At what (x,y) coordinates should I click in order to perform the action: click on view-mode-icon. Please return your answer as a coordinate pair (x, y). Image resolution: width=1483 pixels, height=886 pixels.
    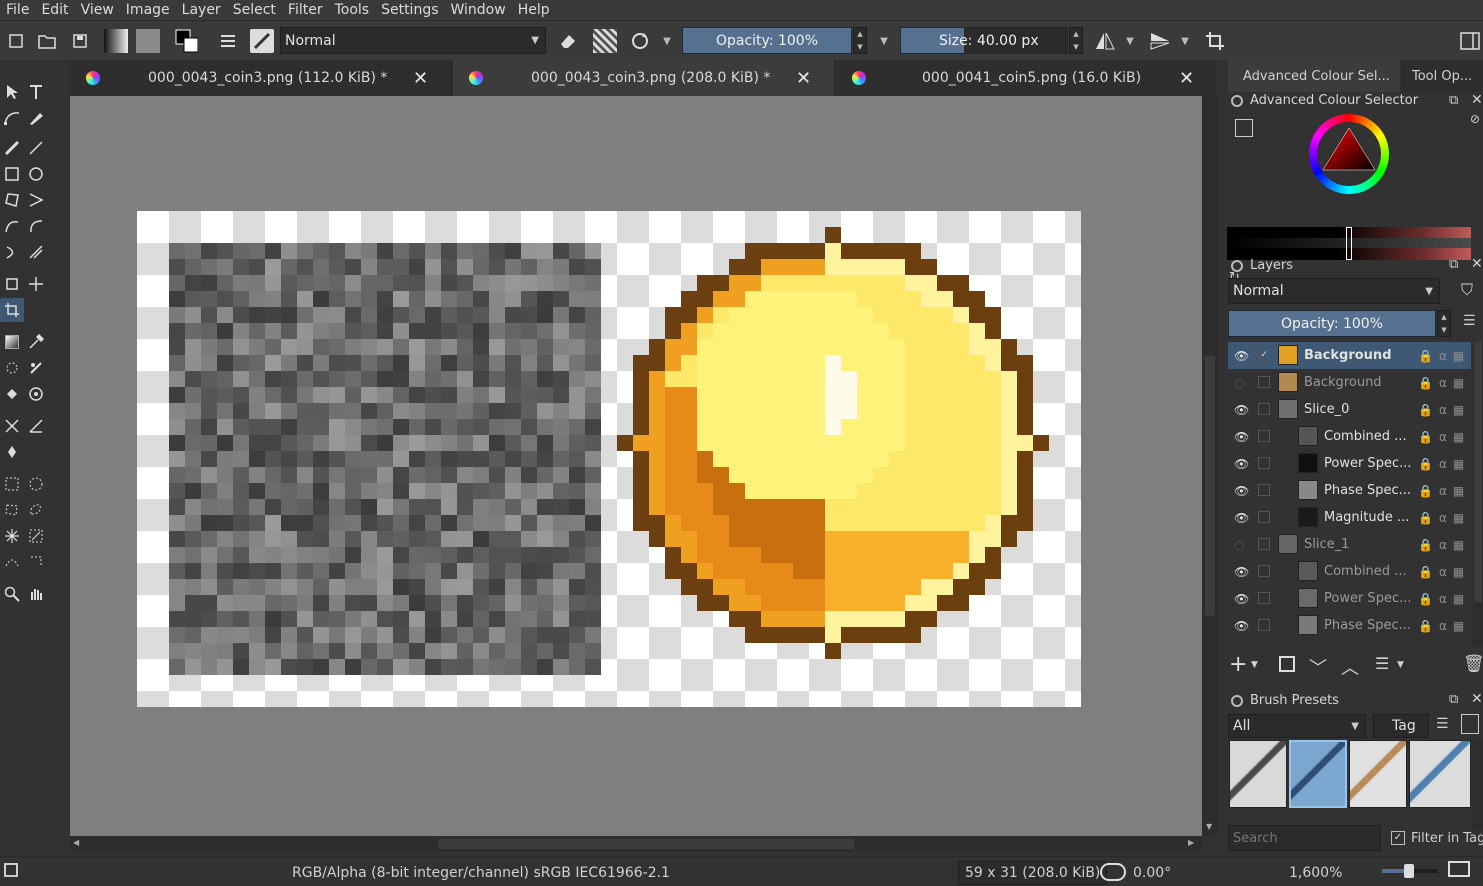
    Looking at the image, I should click on (1470, 724).